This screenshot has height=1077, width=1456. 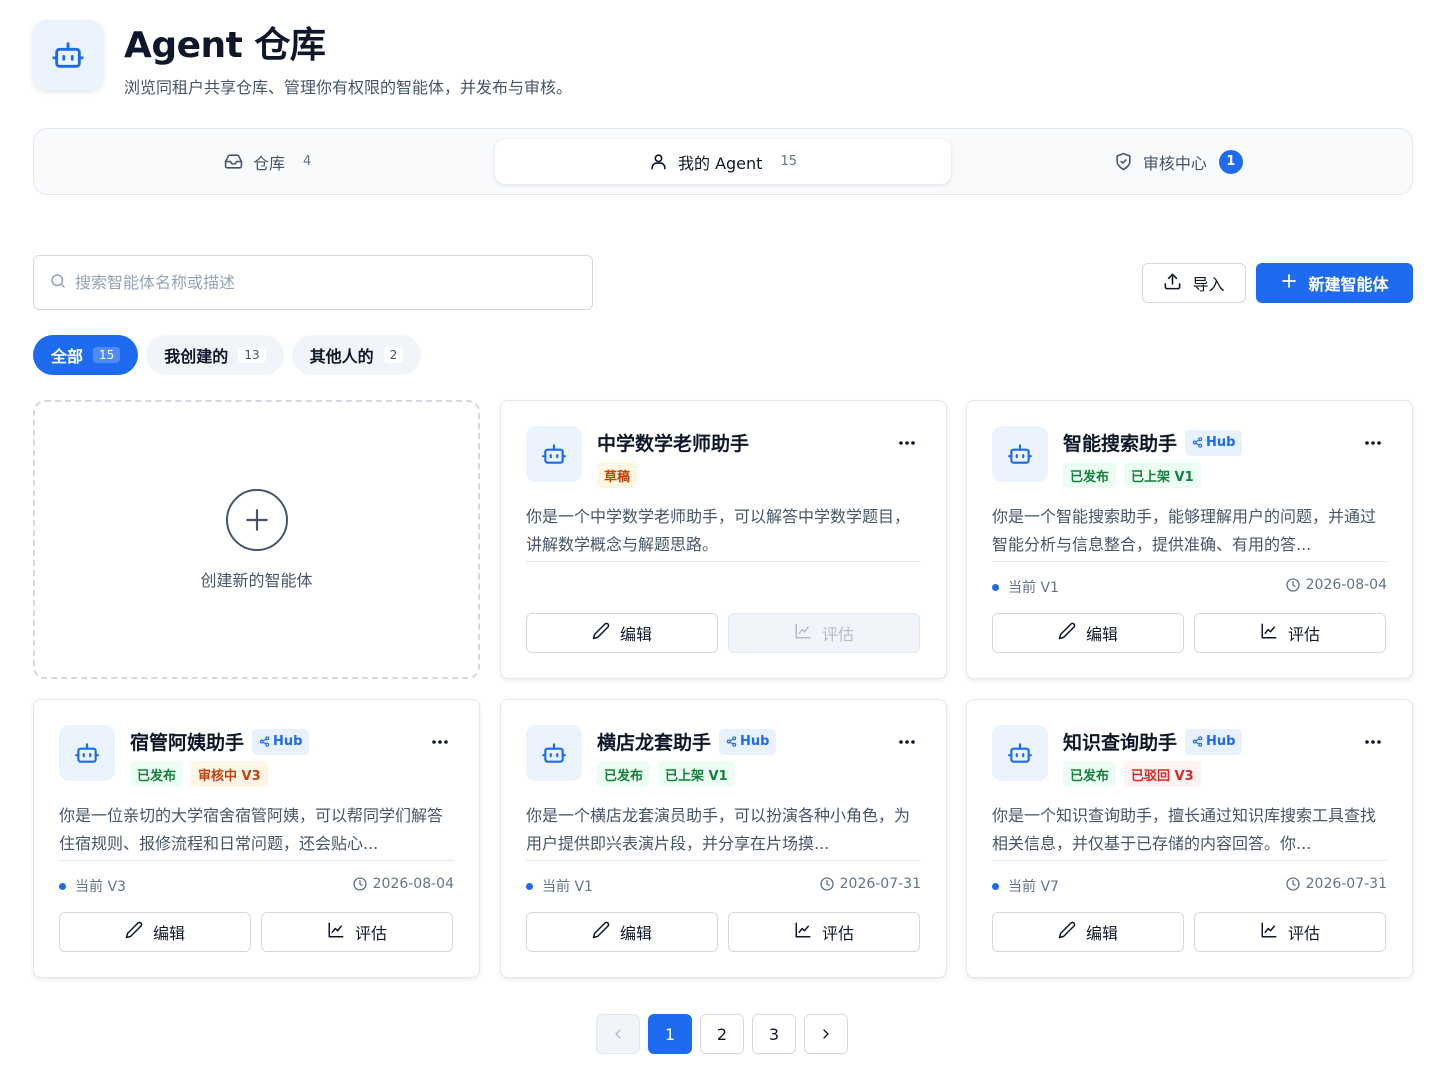 What do you see at coordinates (1033, 588) in the screenshot?
I see `version-label: 当前 V1` at bounding box center [1033, 588].